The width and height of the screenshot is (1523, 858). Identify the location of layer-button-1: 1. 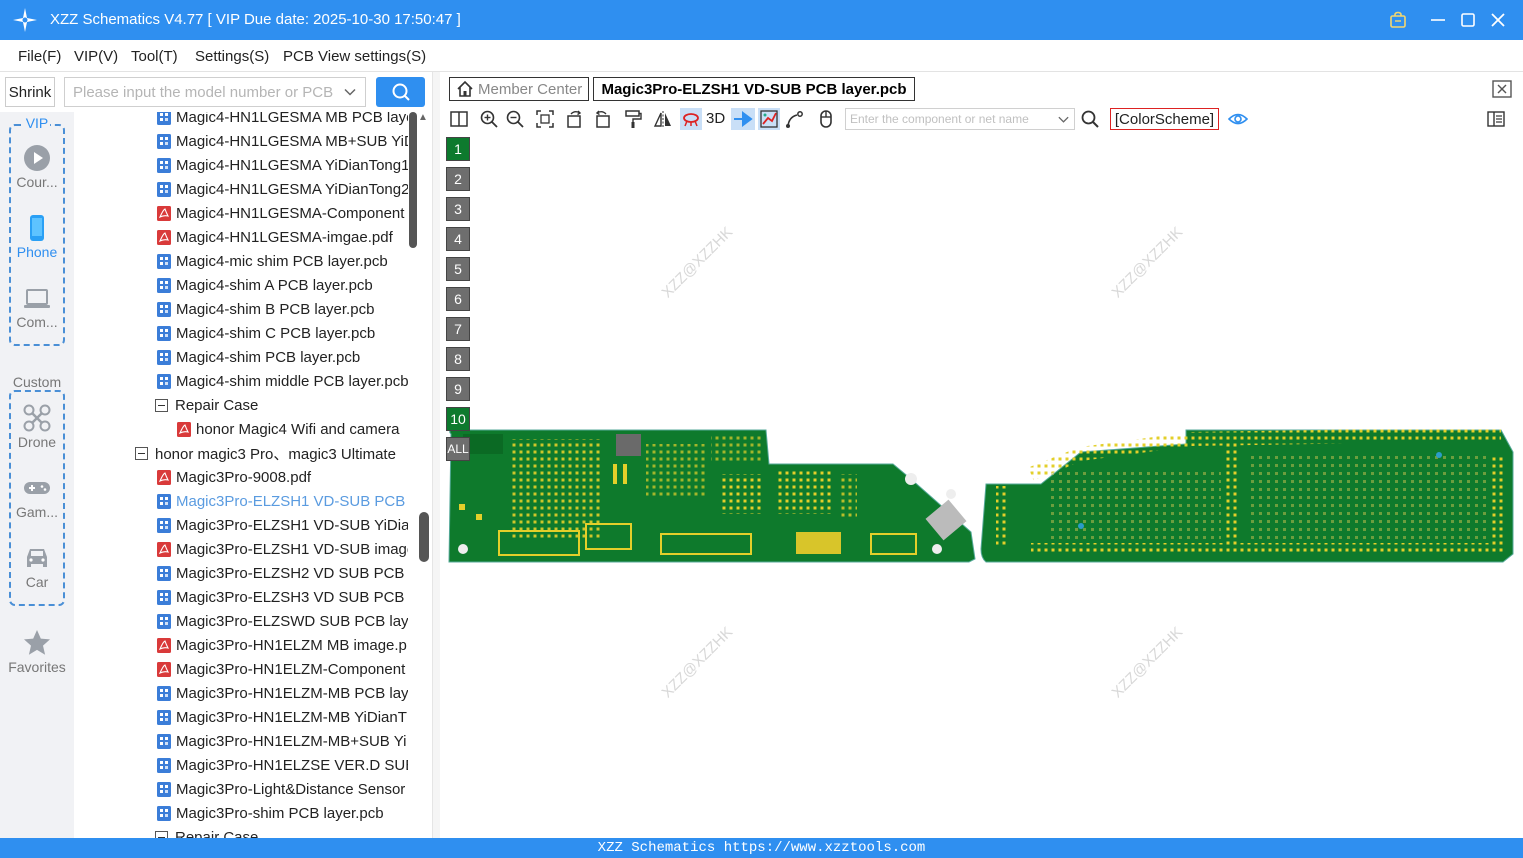
(458, 149).